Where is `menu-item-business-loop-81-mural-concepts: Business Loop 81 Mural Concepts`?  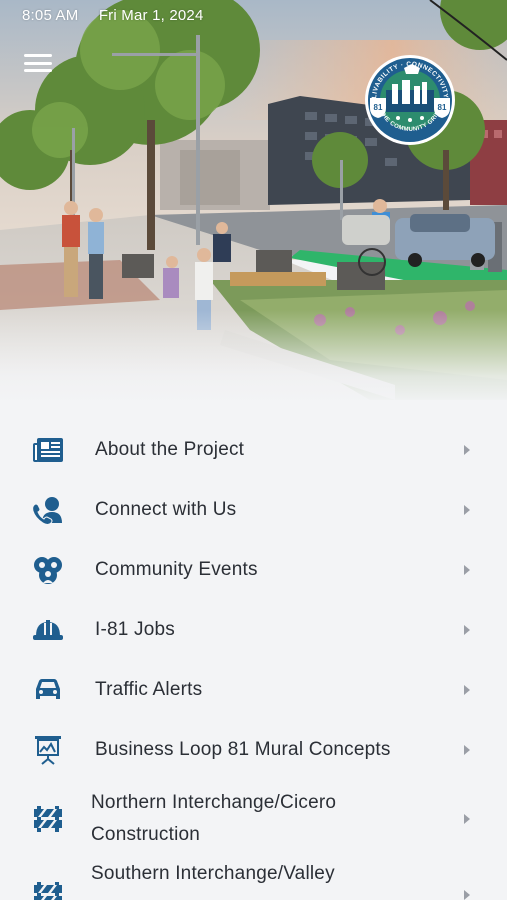
menu-item-business-loop-81-mural-concepts: Business Loop 81 Mural Concepts is located at coordinates (253, 750).